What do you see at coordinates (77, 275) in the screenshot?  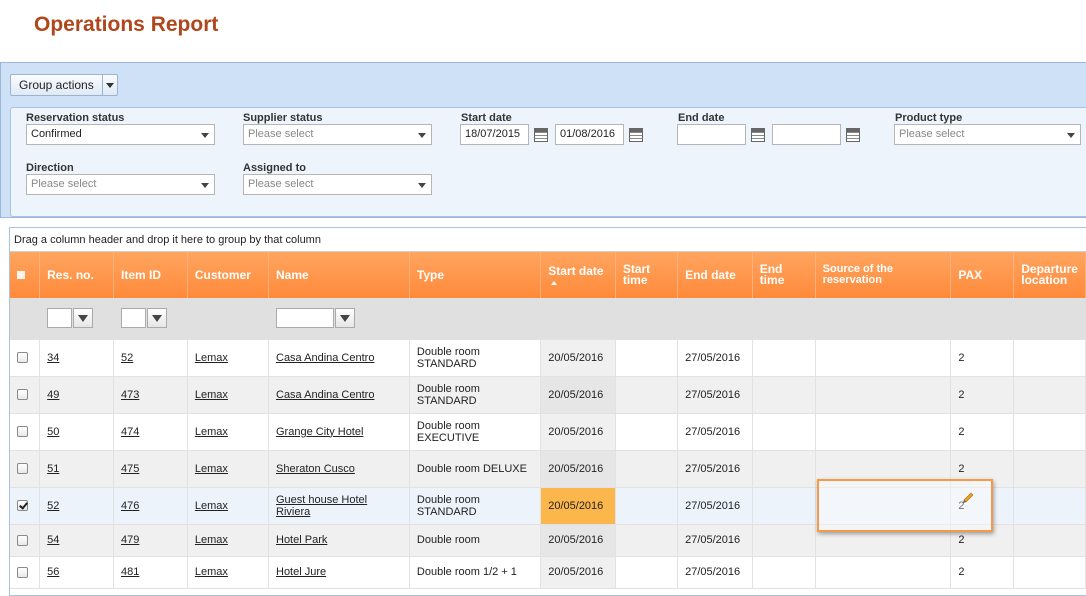 I see `column-header-res-no: Res. no.` at bounding box center [77, 275].